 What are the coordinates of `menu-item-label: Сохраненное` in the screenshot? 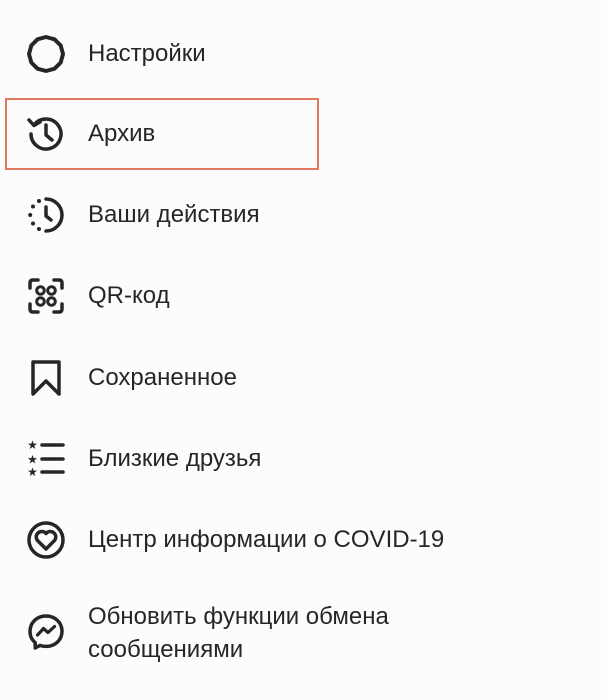 It's located at (162, 377).